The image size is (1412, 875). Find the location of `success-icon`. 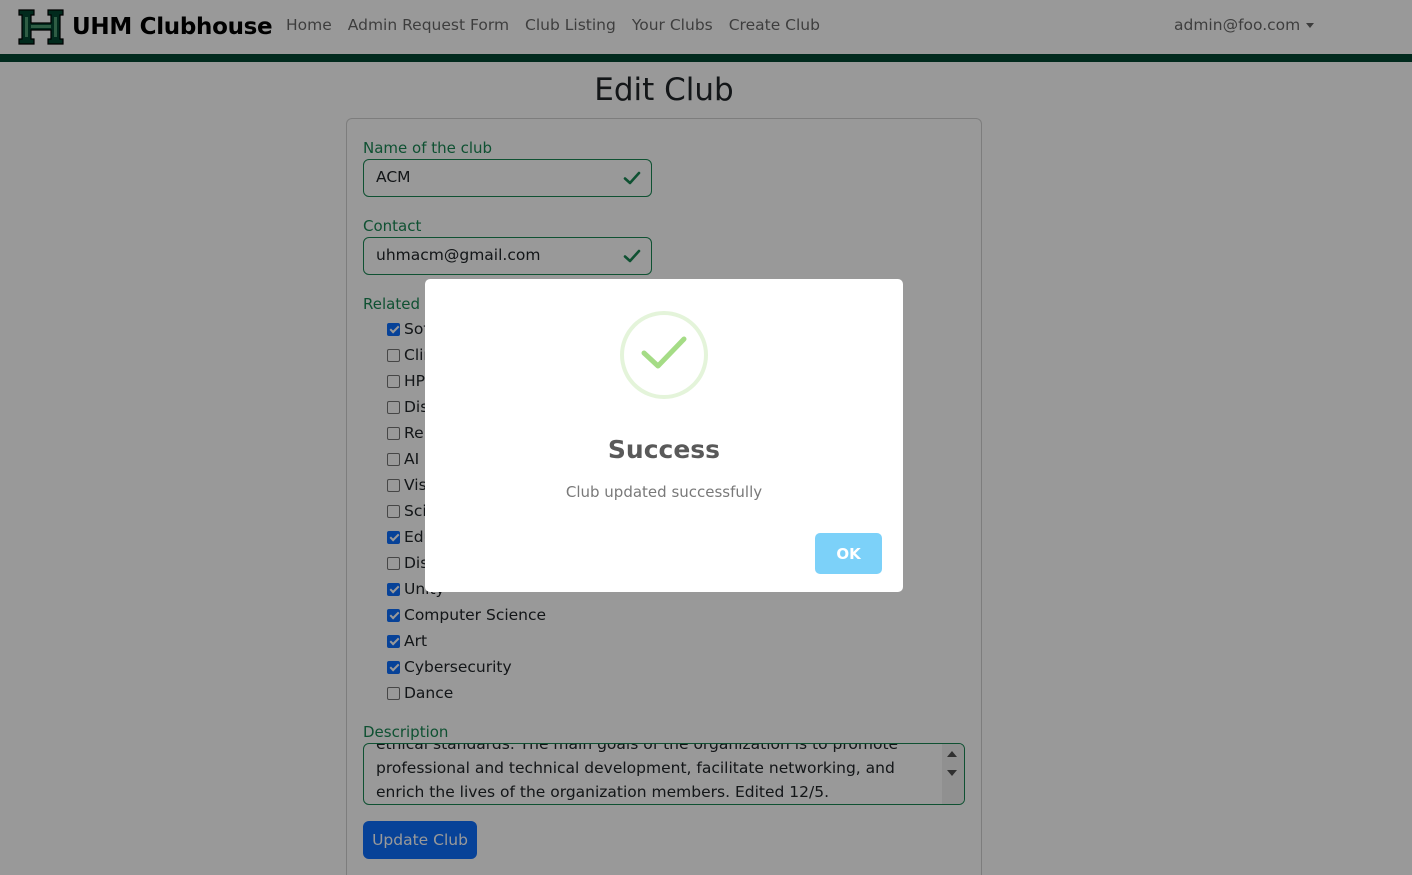

success-icon is located at coordinates (664, 355).